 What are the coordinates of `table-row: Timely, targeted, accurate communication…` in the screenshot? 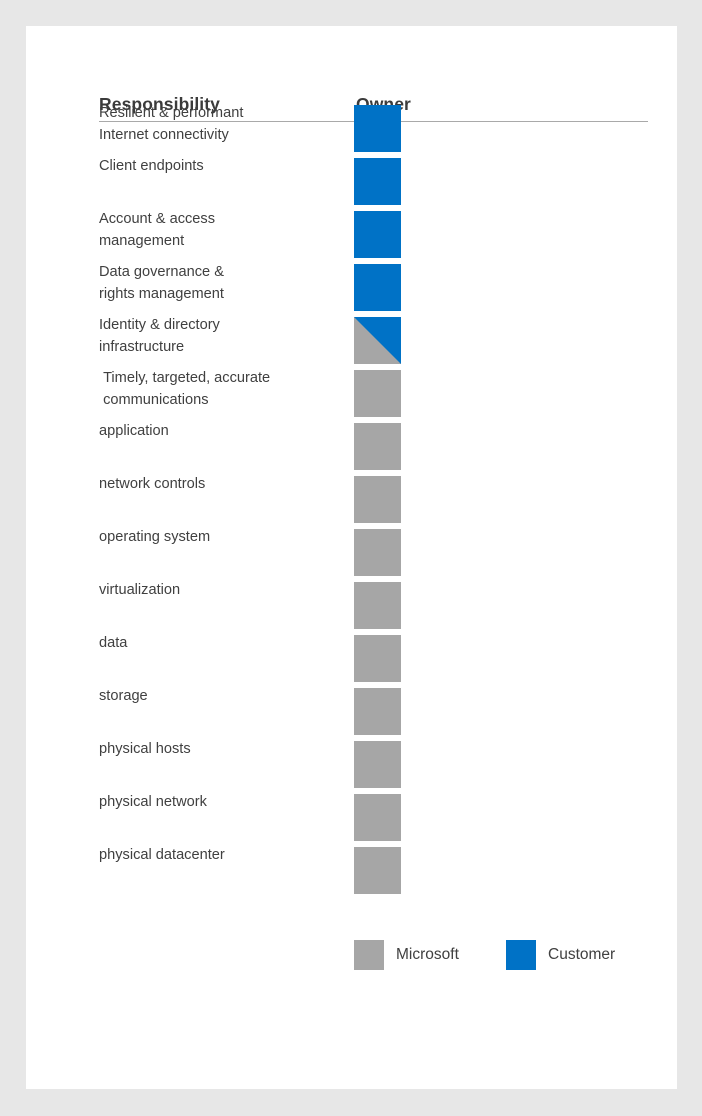 It's located at (351, 393).